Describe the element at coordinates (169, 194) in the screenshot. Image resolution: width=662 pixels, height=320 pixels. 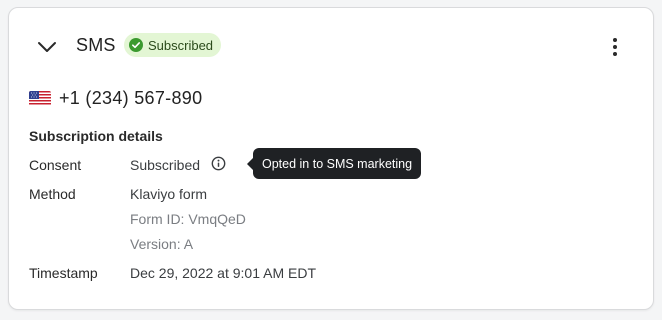
I see `method-value: Klaviyo form` at that location.